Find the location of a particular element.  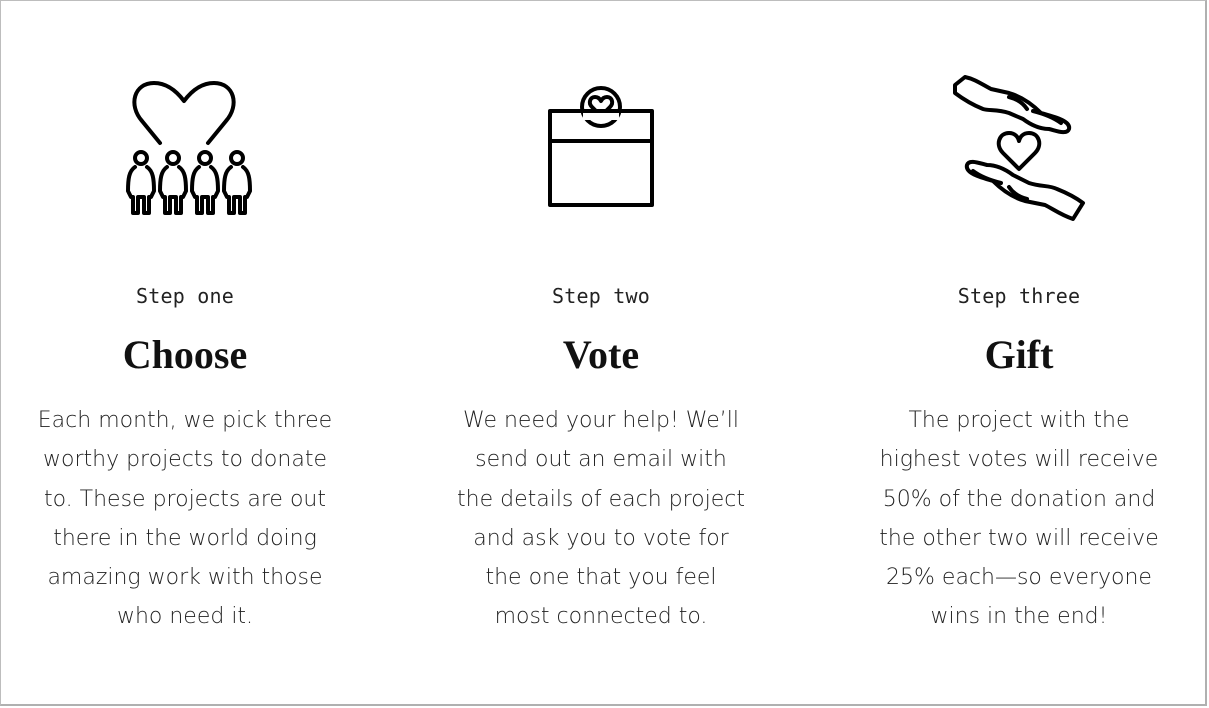

step-choose-icon-wrap is located at coordinates (192, 146).